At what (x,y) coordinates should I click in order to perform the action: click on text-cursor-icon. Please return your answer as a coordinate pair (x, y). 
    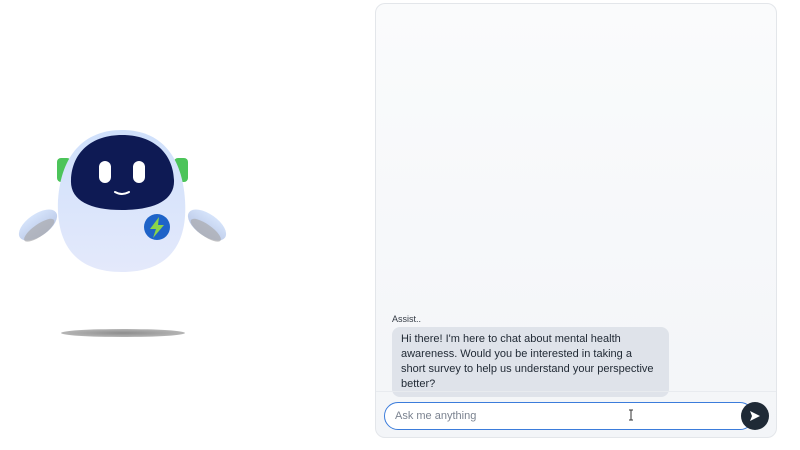
    Looking at the image, I should click on (631, 415).